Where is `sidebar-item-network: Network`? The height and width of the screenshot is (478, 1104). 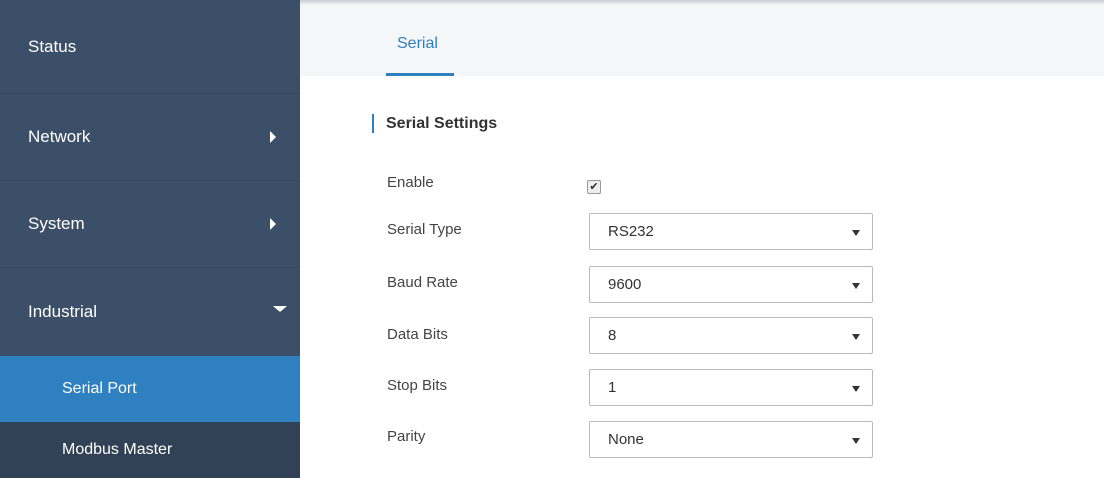 sidebar-item-network: Network is located at coordinates (150, 137).